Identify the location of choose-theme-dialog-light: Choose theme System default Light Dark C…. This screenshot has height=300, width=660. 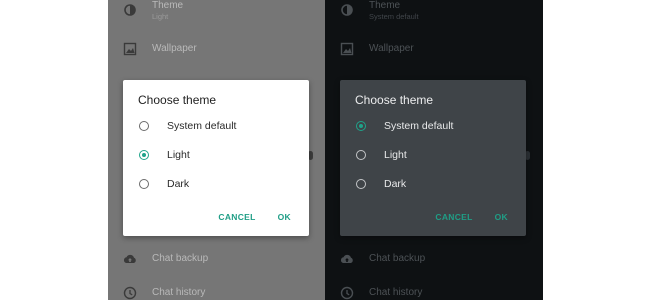
(216, 158).